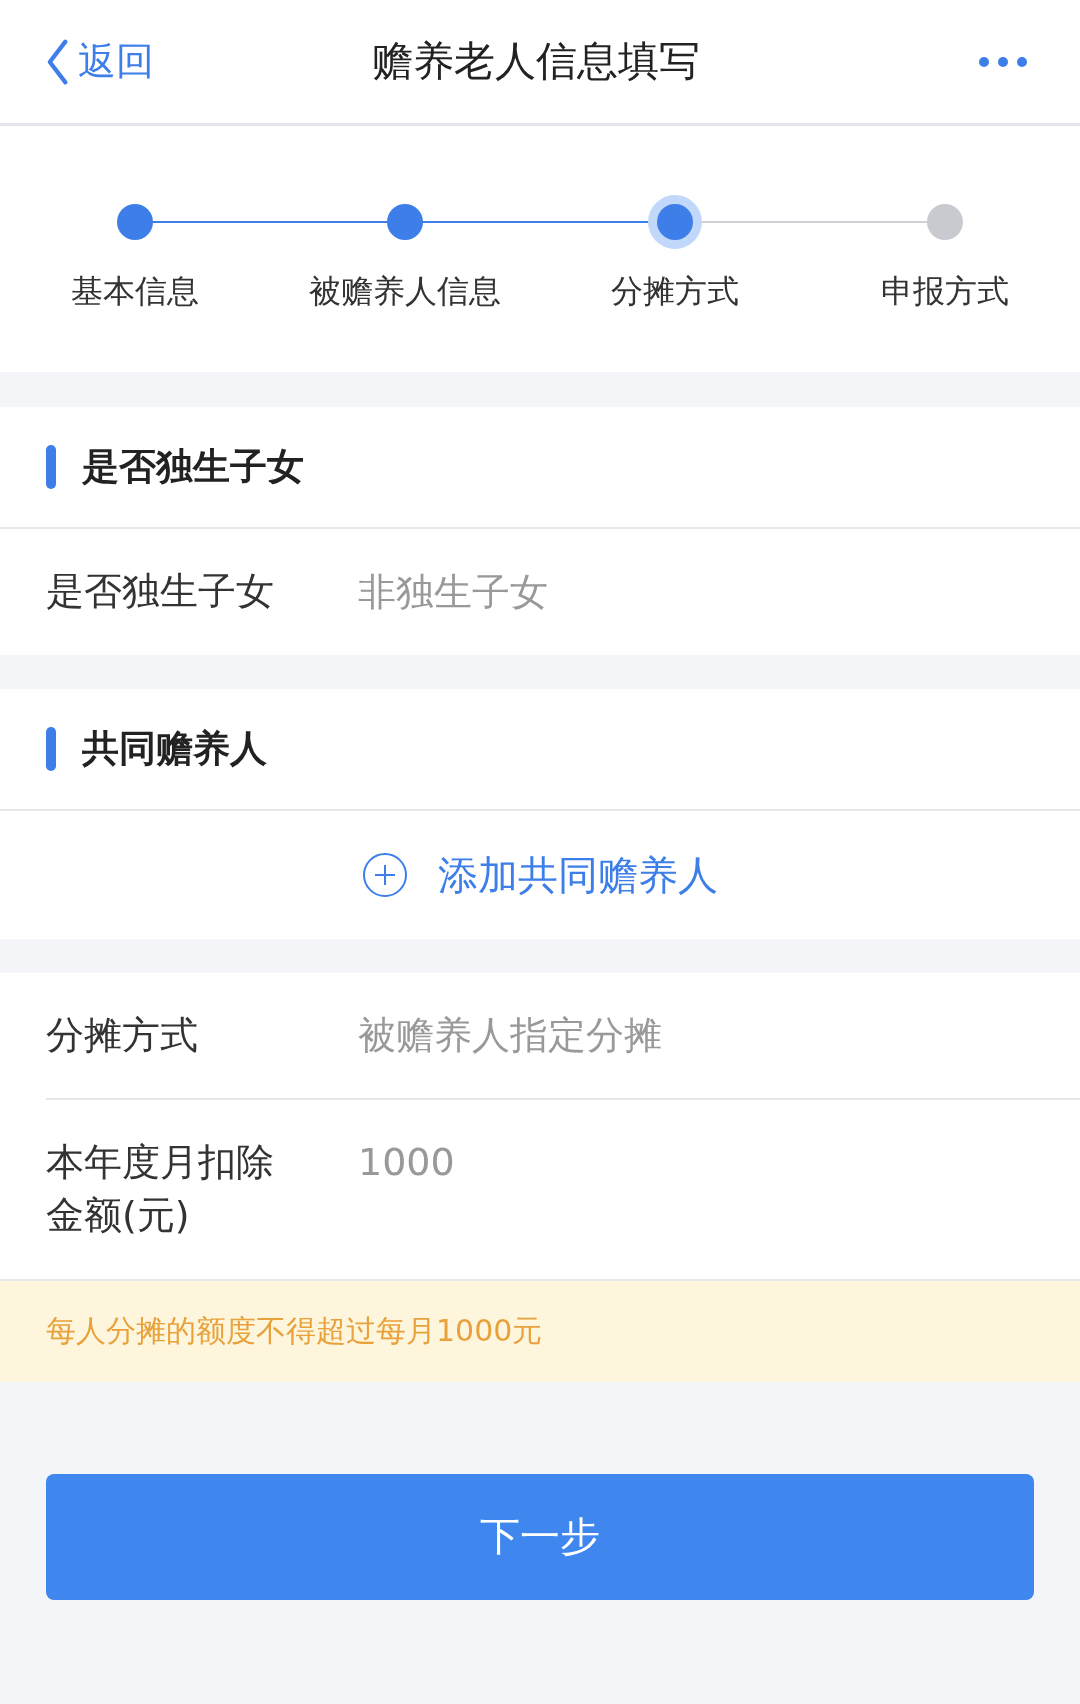  Describe the element at coordinates (405, 291) in the screenshot. I see `step-label: 被赡养人信息` at that location.